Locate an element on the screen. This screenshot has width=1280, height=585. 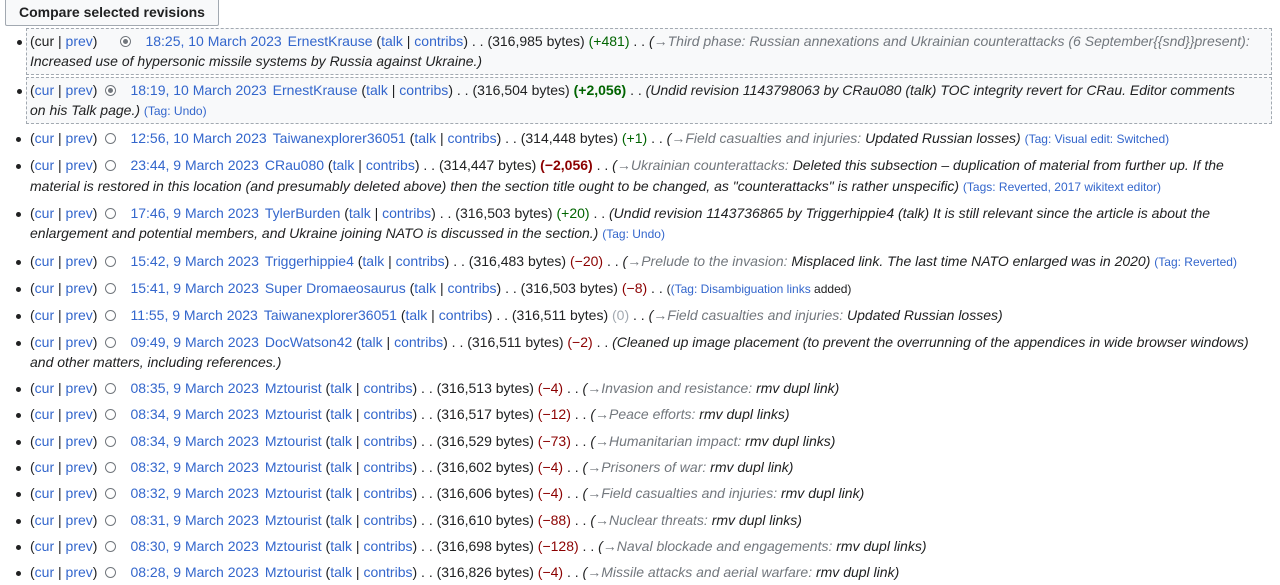
section-link: →Prelude to the invasion: is located at coordinates (707, 261).